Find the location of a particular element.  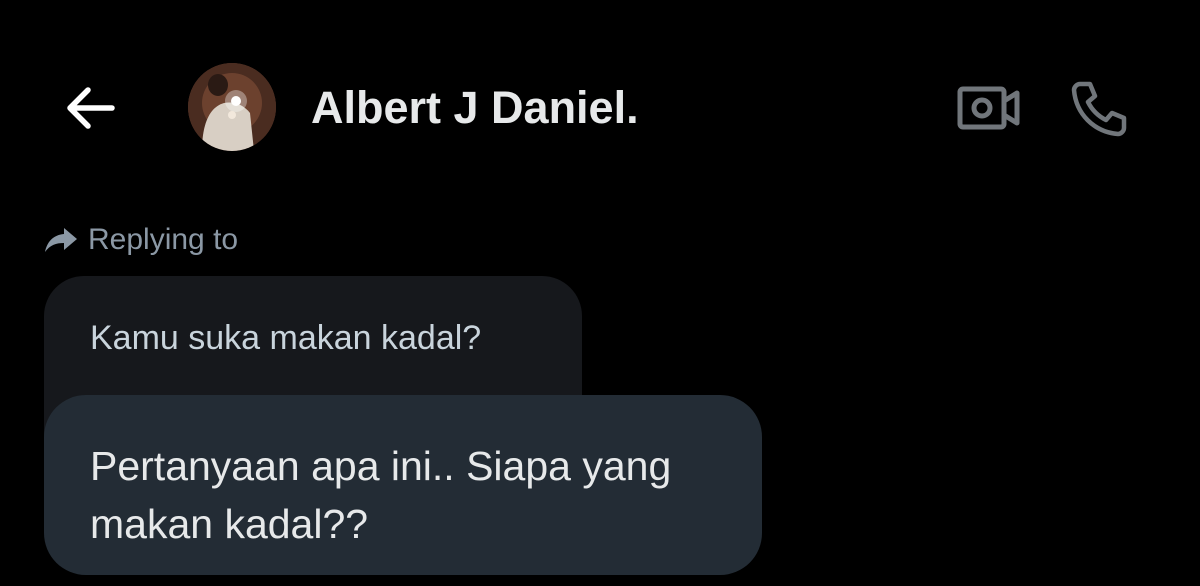

phone-icon is located at coordinates (1099, 109).